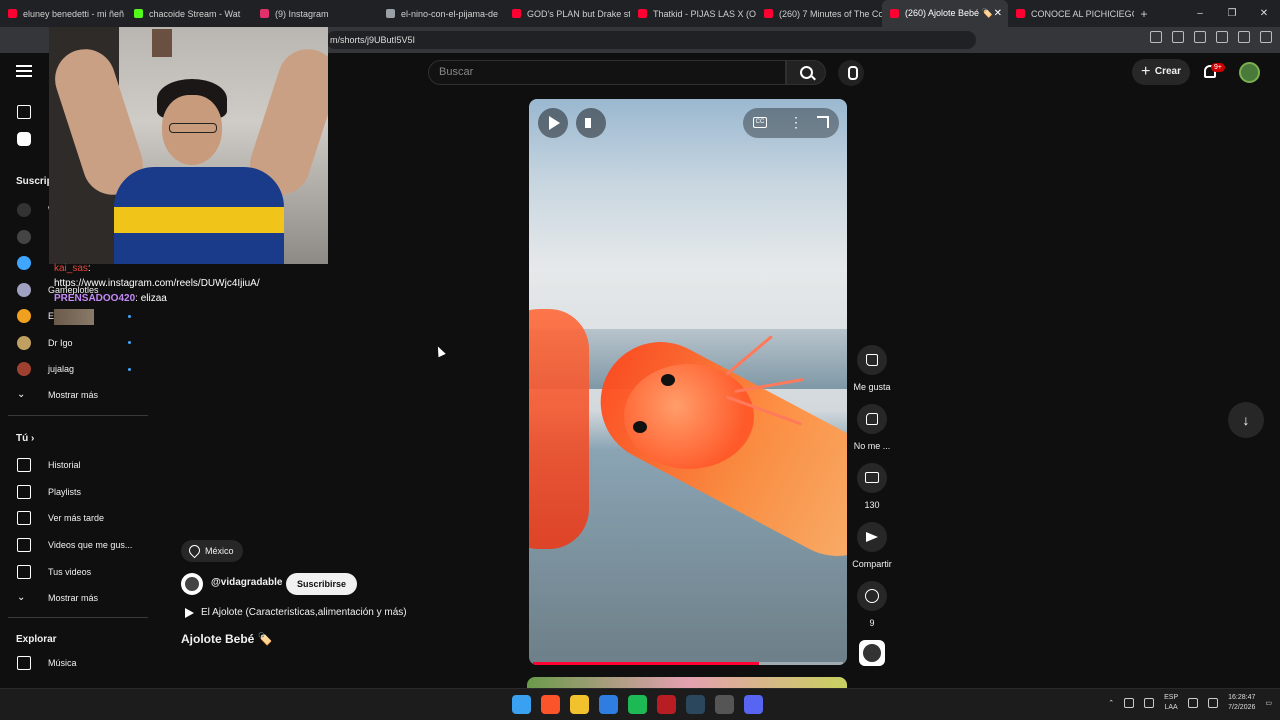  I want to click on tray-app-icon, so click(1129, 703).